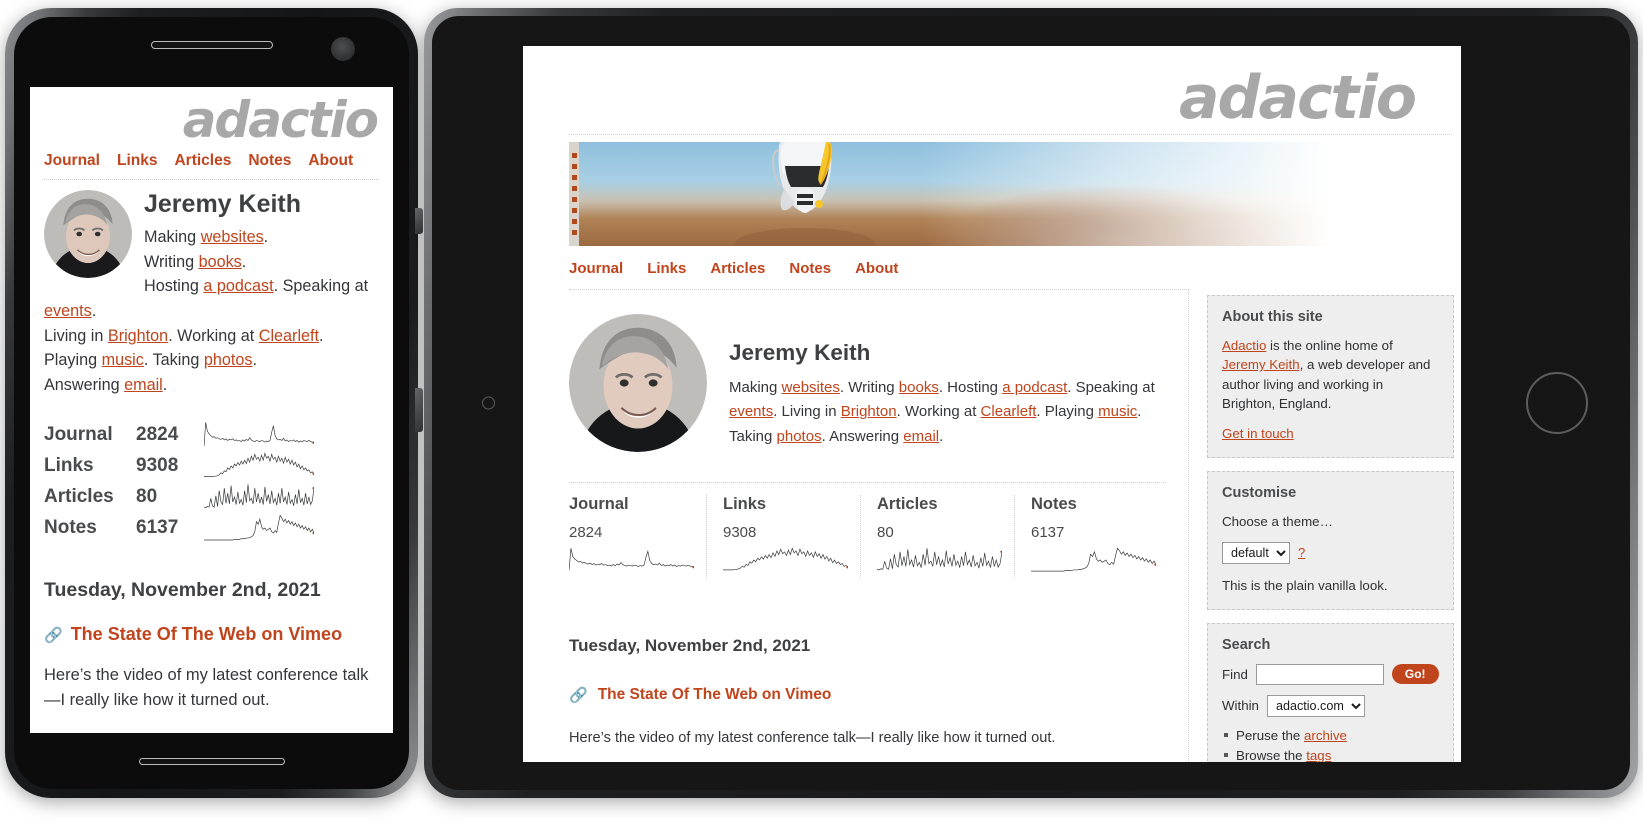 The image size is (1643, 839). Describe the element at coordinates (1319, 674) in the screenshot. I see `search-input` at that location.